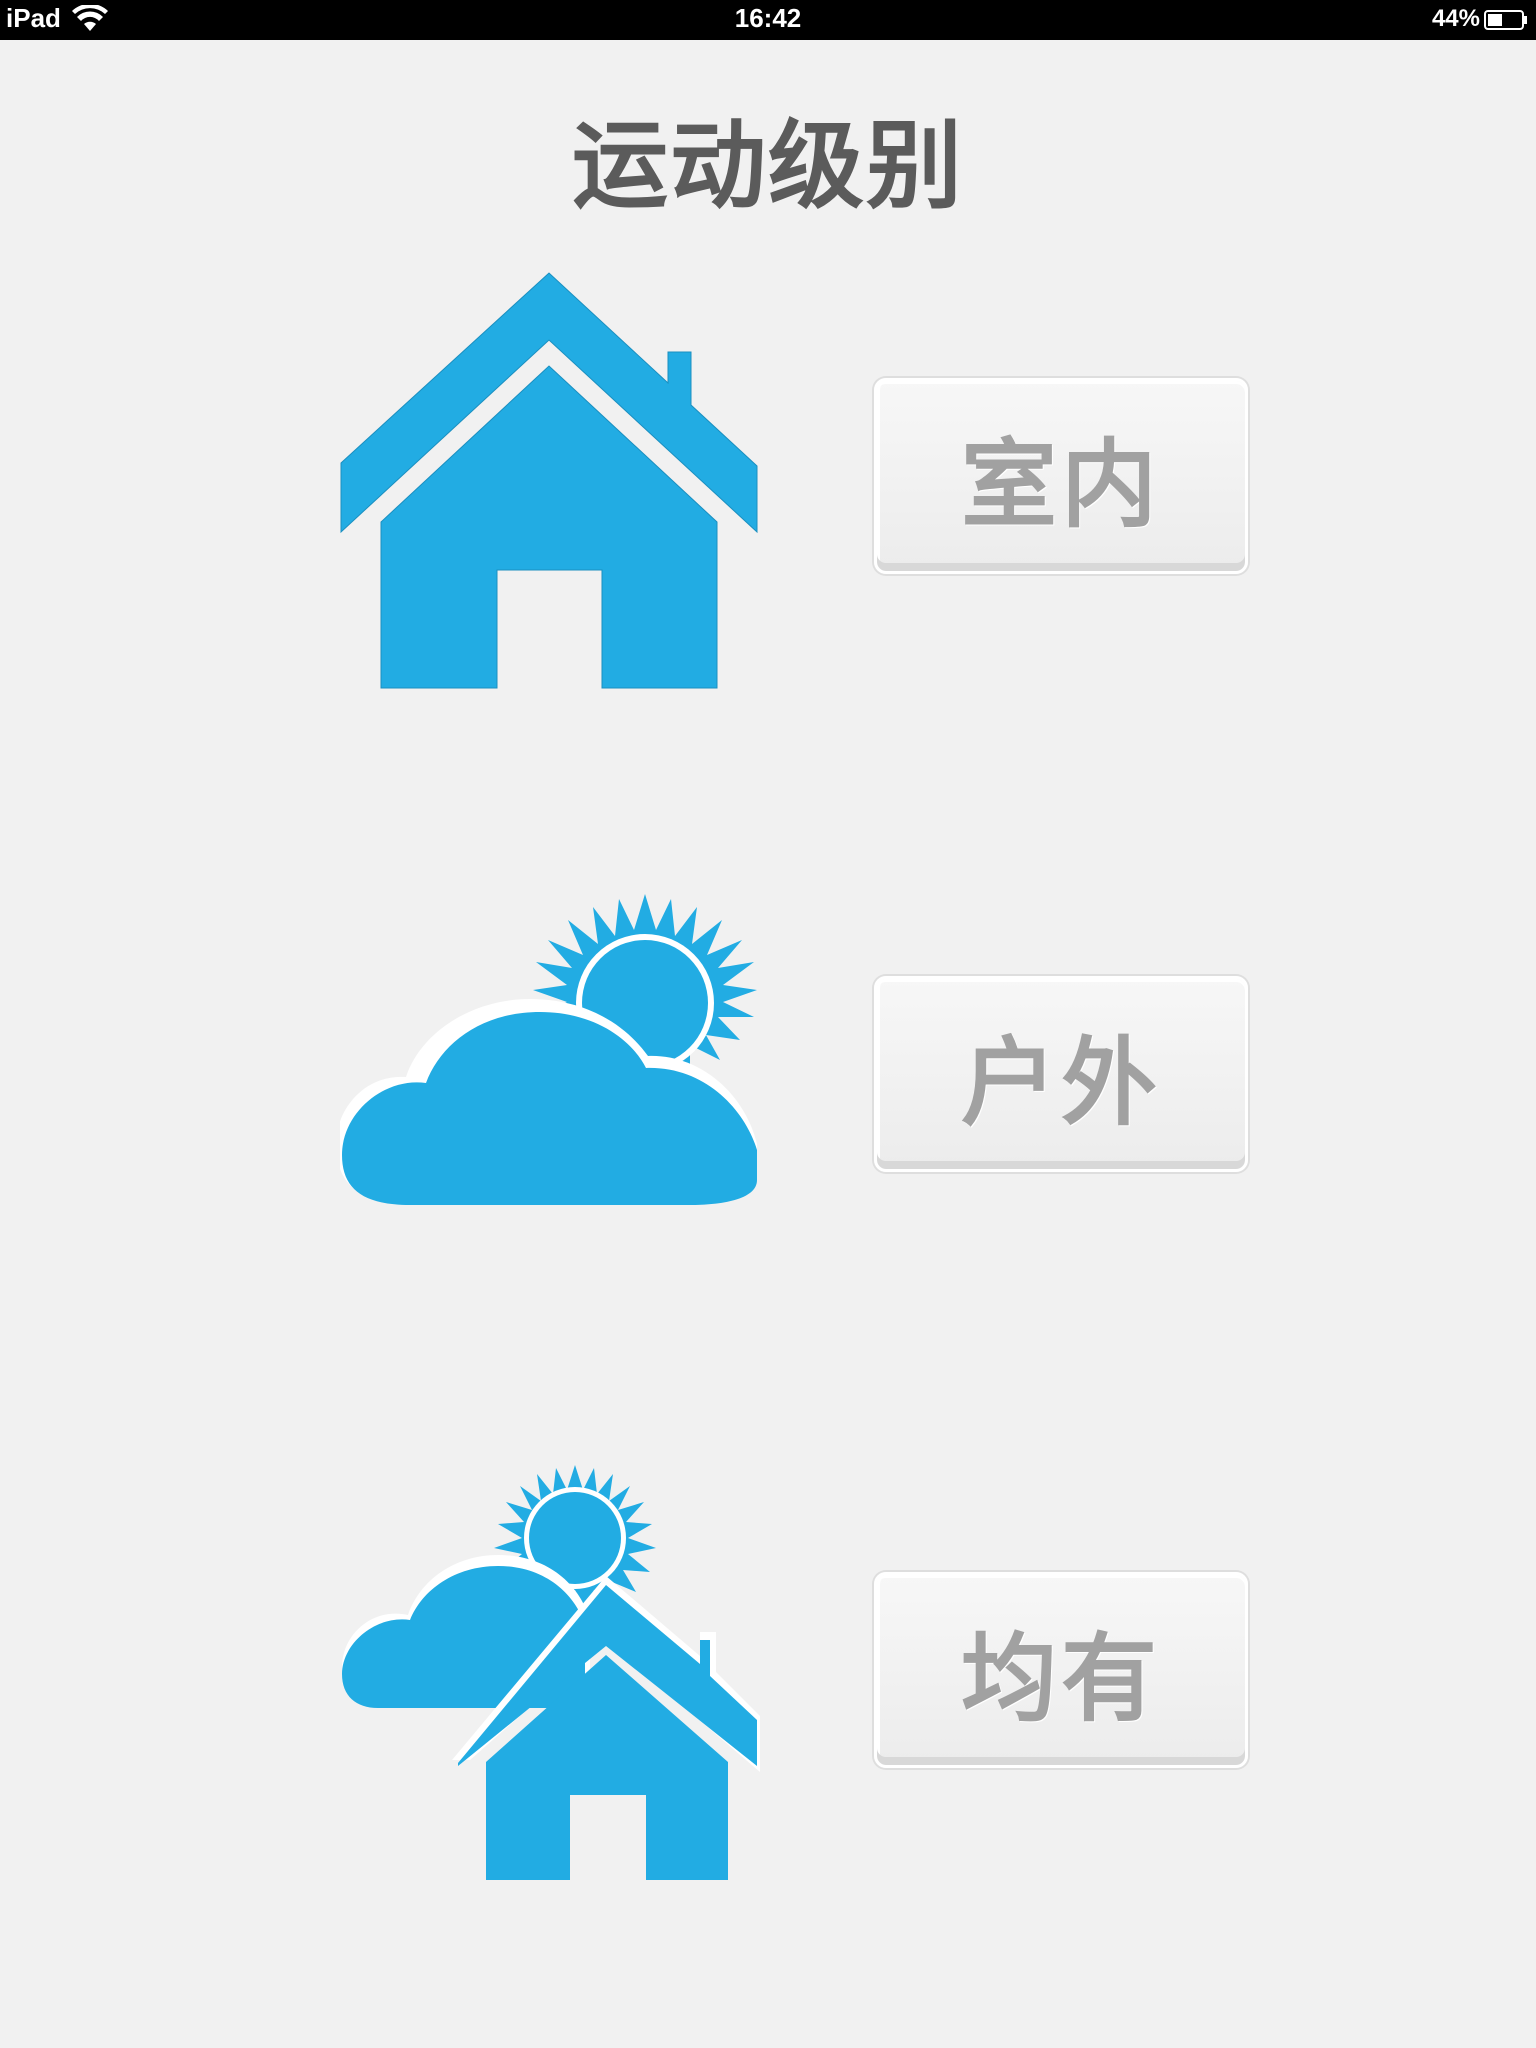 This screenshot has height=2048, width=1536. I want to click on both-button-label: 均有, so click(1061, 1678).